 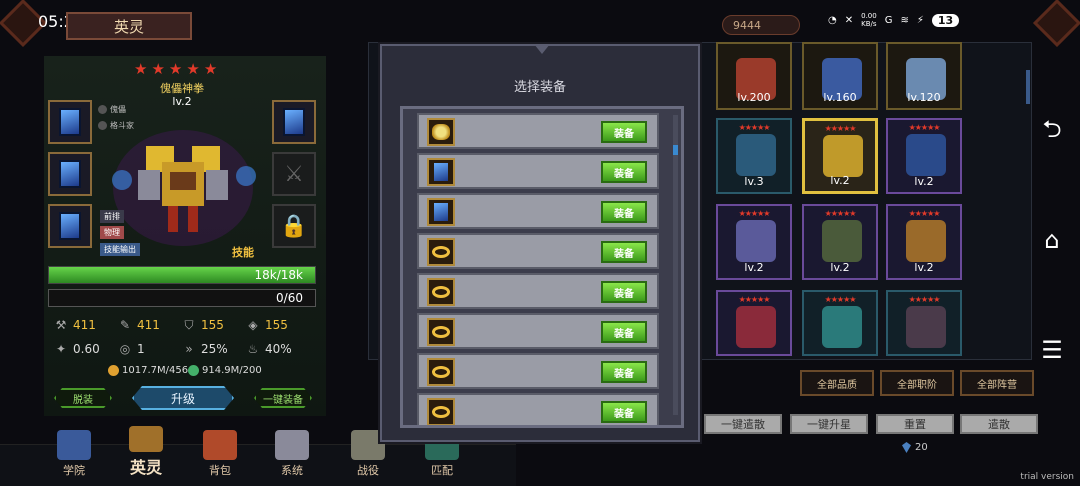 What do you see at coordinates (761, 25) in the screenshot?
I see `currency-display: 9444` at bounding box center [761, 25].